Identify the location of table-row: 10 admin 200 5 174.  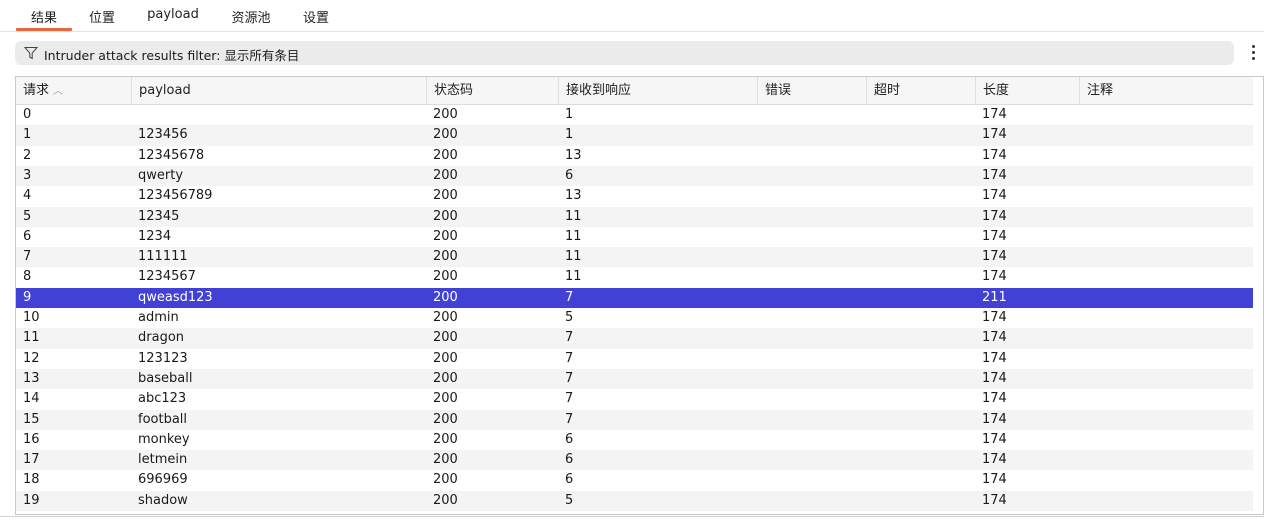
(634, 318).